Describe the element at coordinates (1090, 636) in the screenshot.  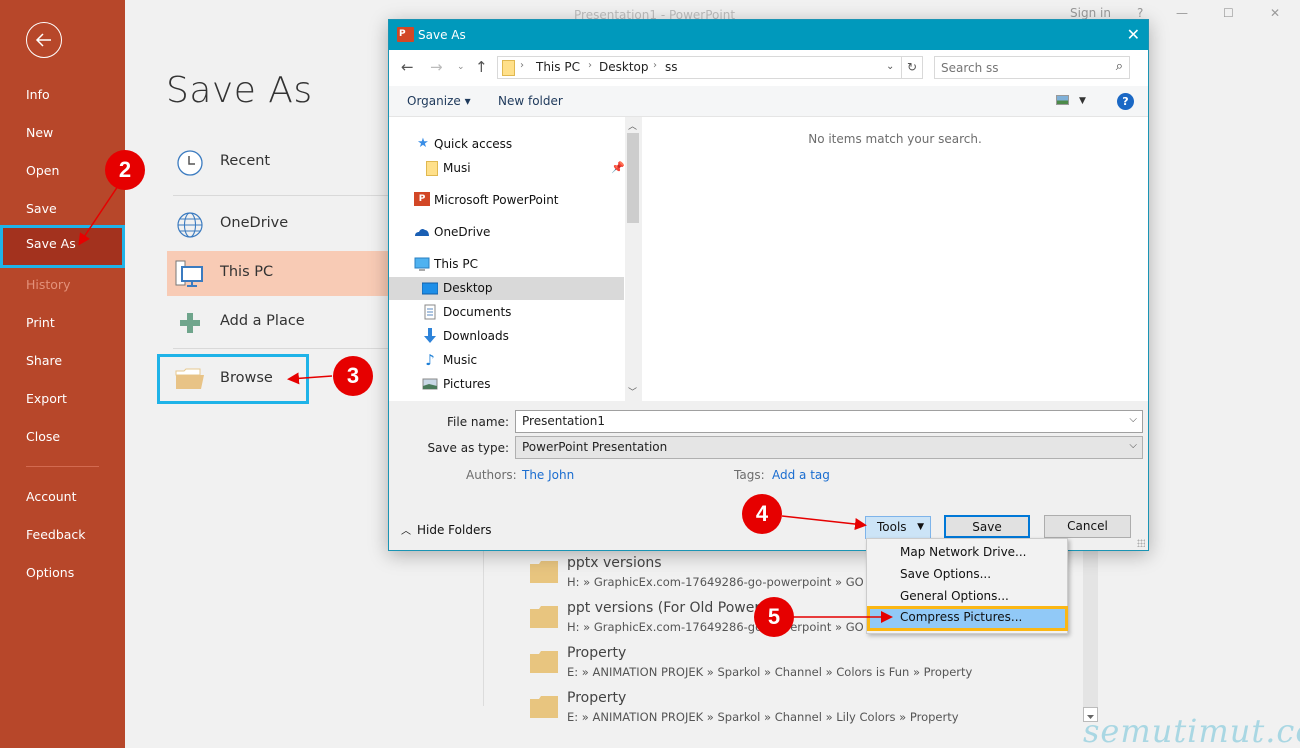
I see `recent-scrollbar` at that location.